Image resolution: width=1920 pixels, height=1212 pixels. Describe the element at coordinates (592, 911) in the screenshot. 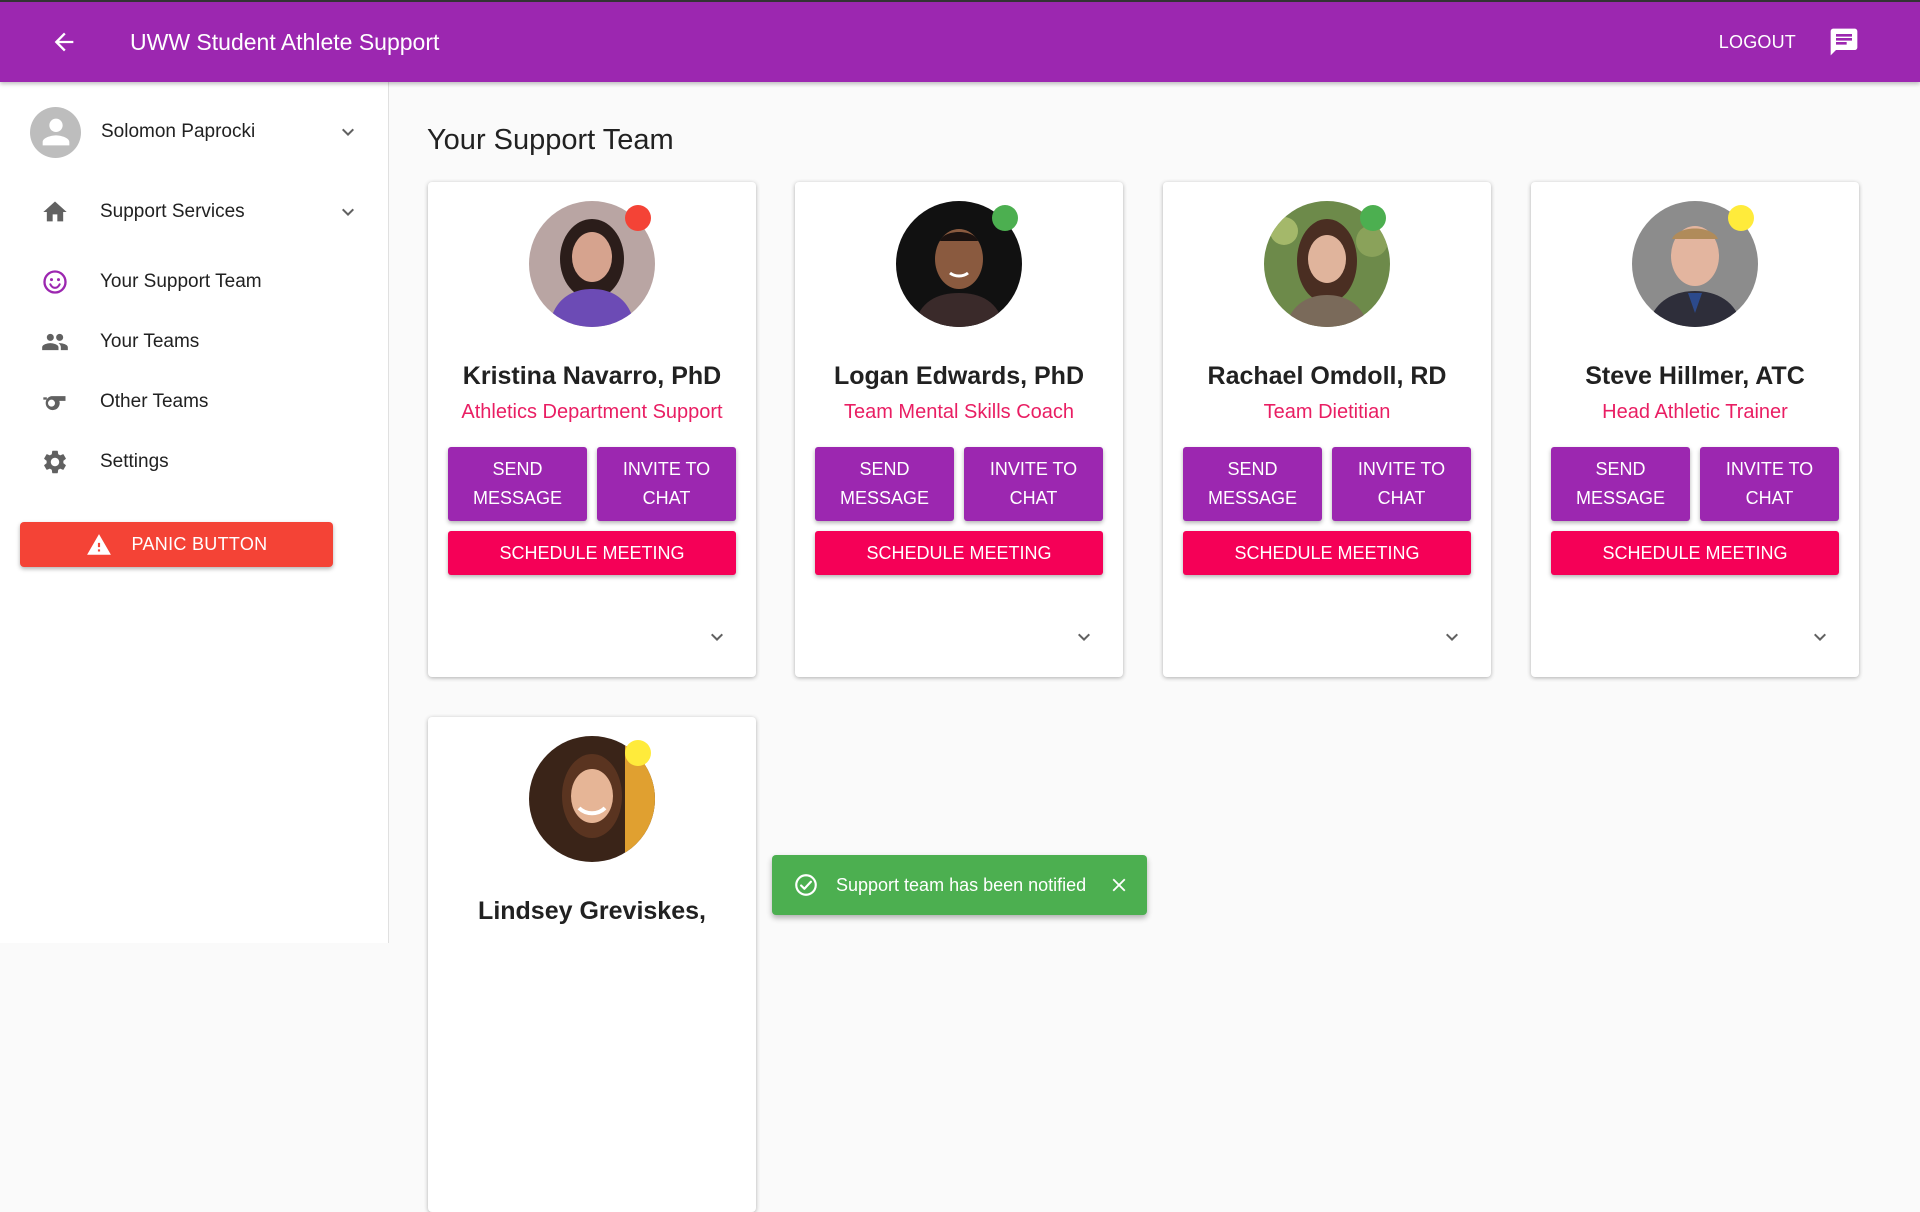

I see `member-name: Lindsey Greviskes,` at that location.